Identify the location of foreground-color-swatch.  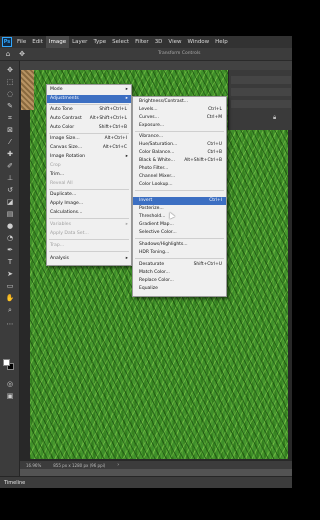
(6, 362).